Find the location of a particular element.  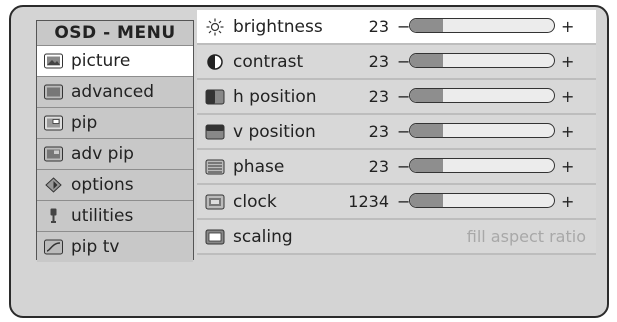

setting-row-phase: phase 23 − + is located at coordinates (396, 167).